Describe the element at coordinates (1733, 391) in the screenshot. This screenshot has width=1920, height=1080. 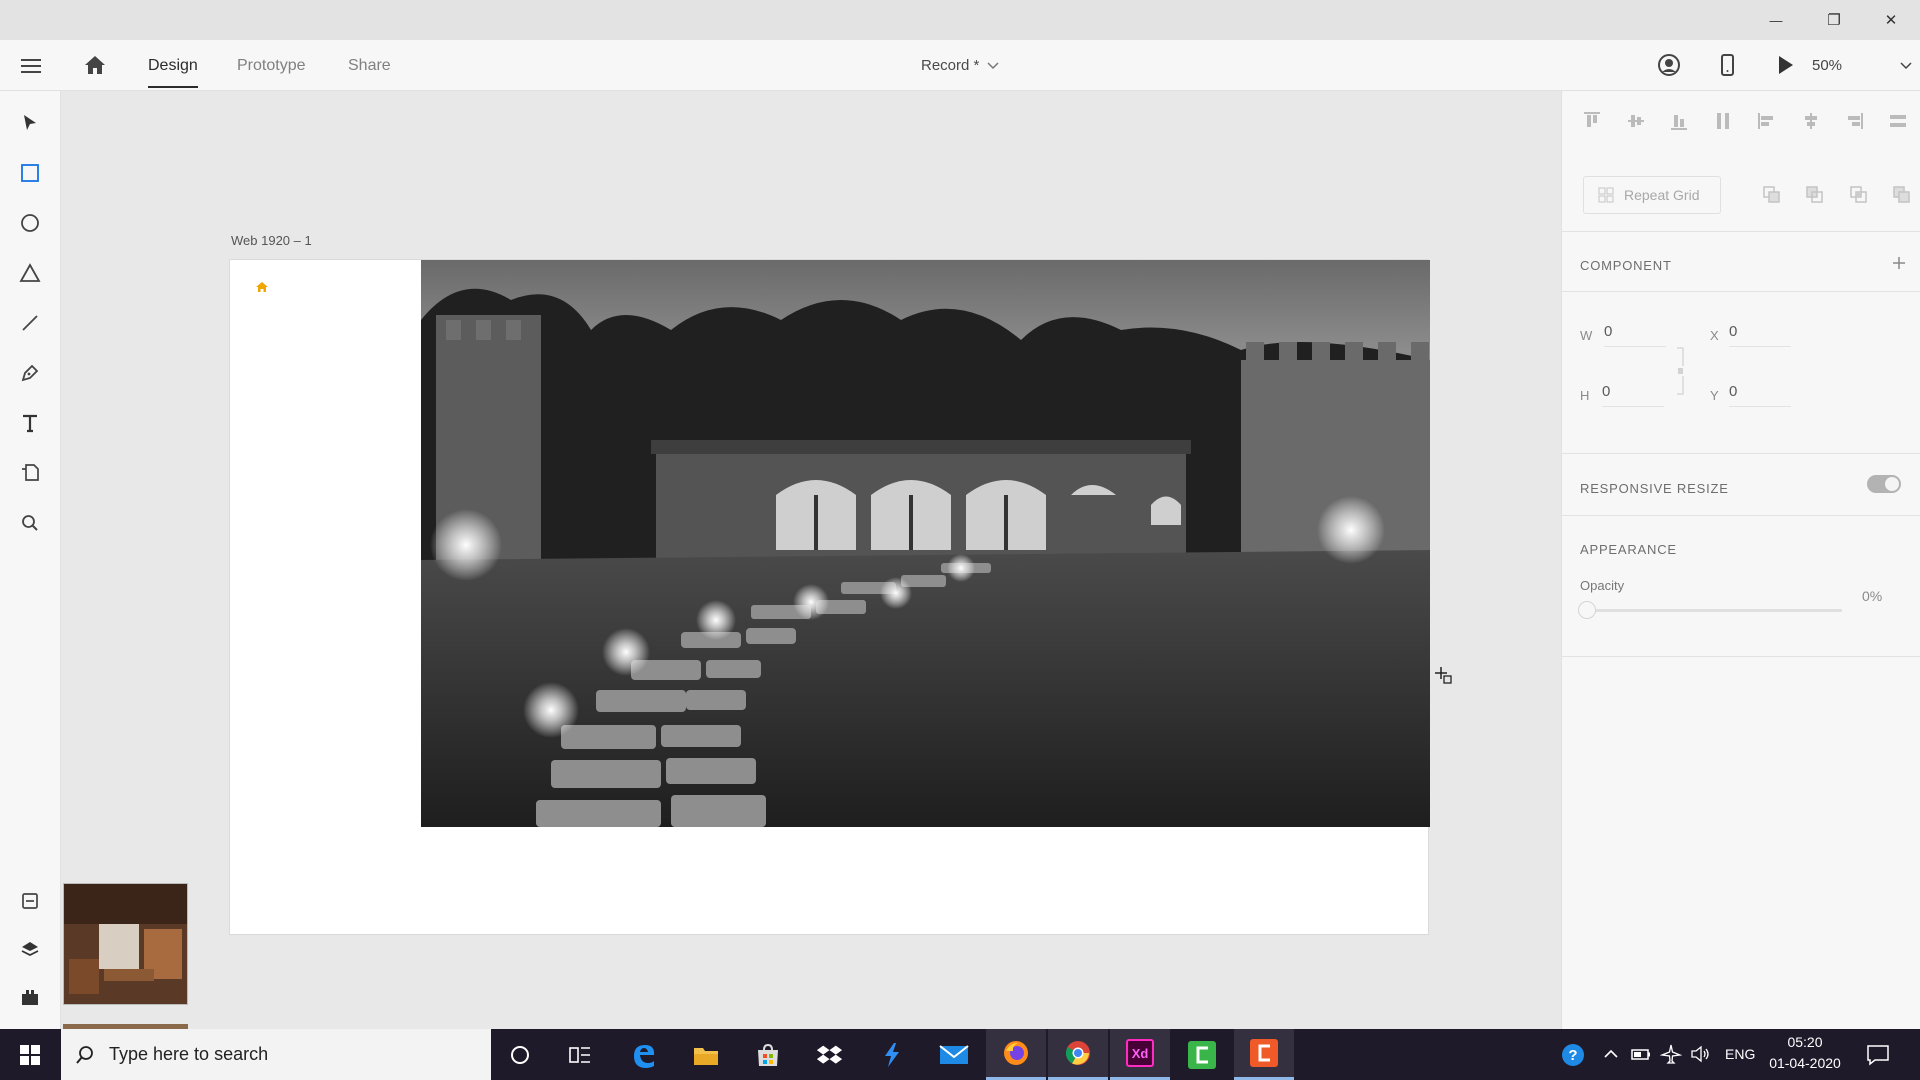
I see `y-value: 0` at that location.